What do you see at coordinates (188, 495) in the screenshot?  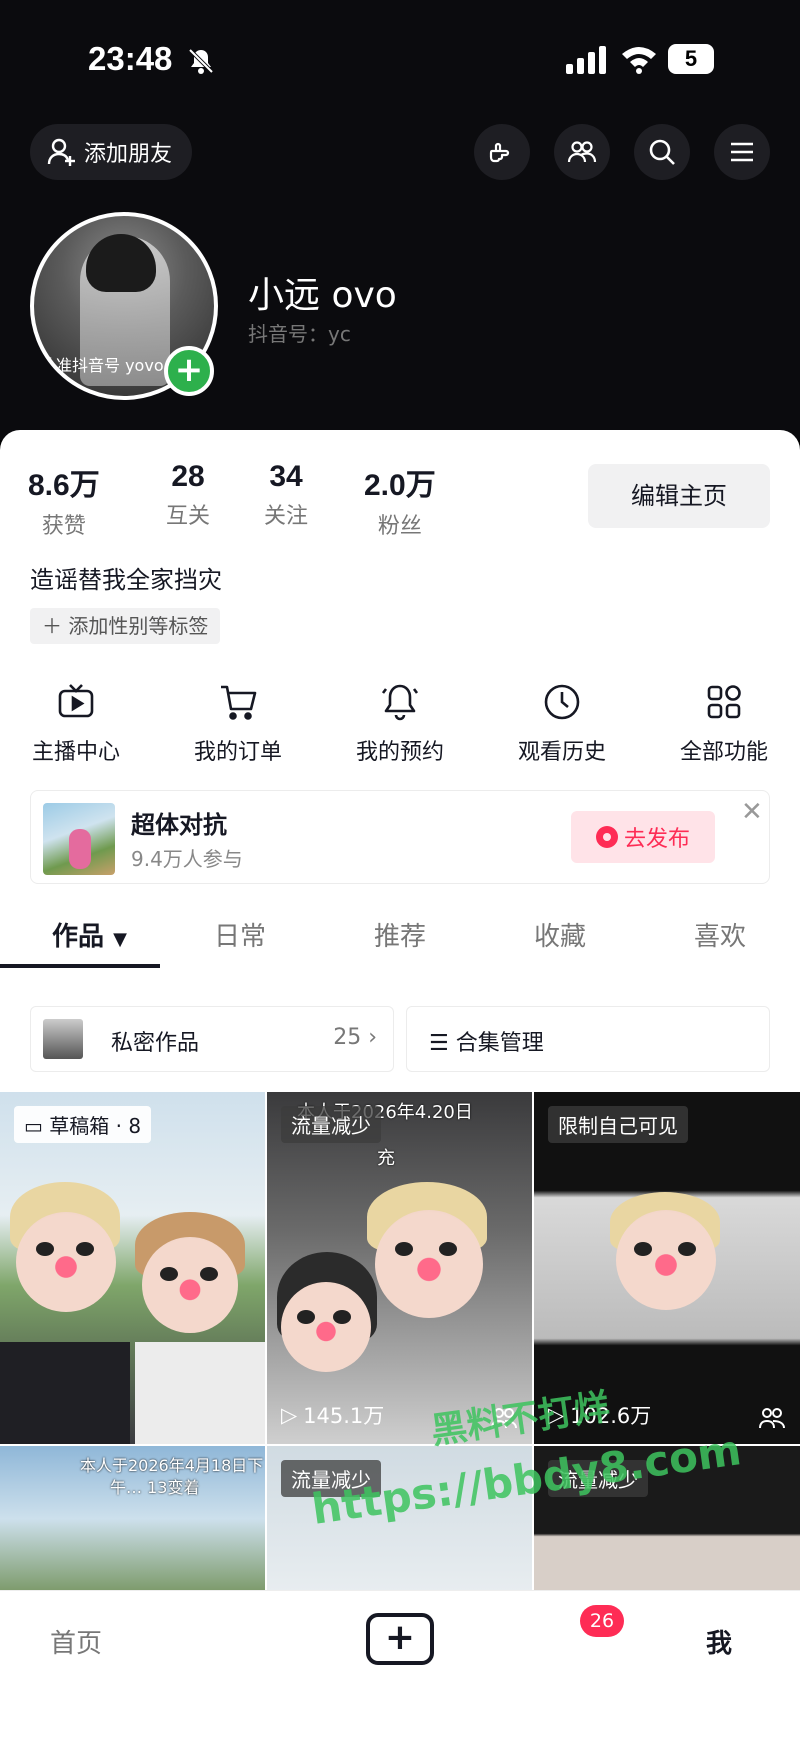 I see `stat-mutual: 28 互关` at bounding box center [188, 495].